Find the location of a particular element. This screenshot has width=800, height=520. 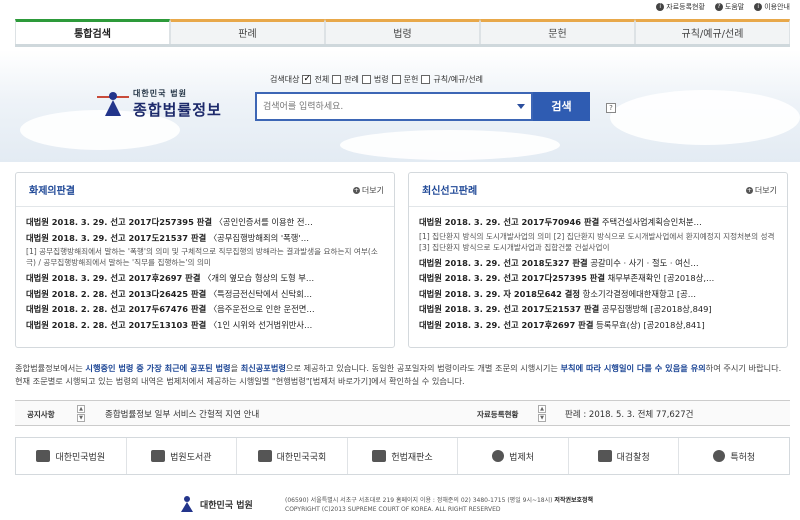

link-court-library: 법원도서관 is located at coordinates (182, 456).